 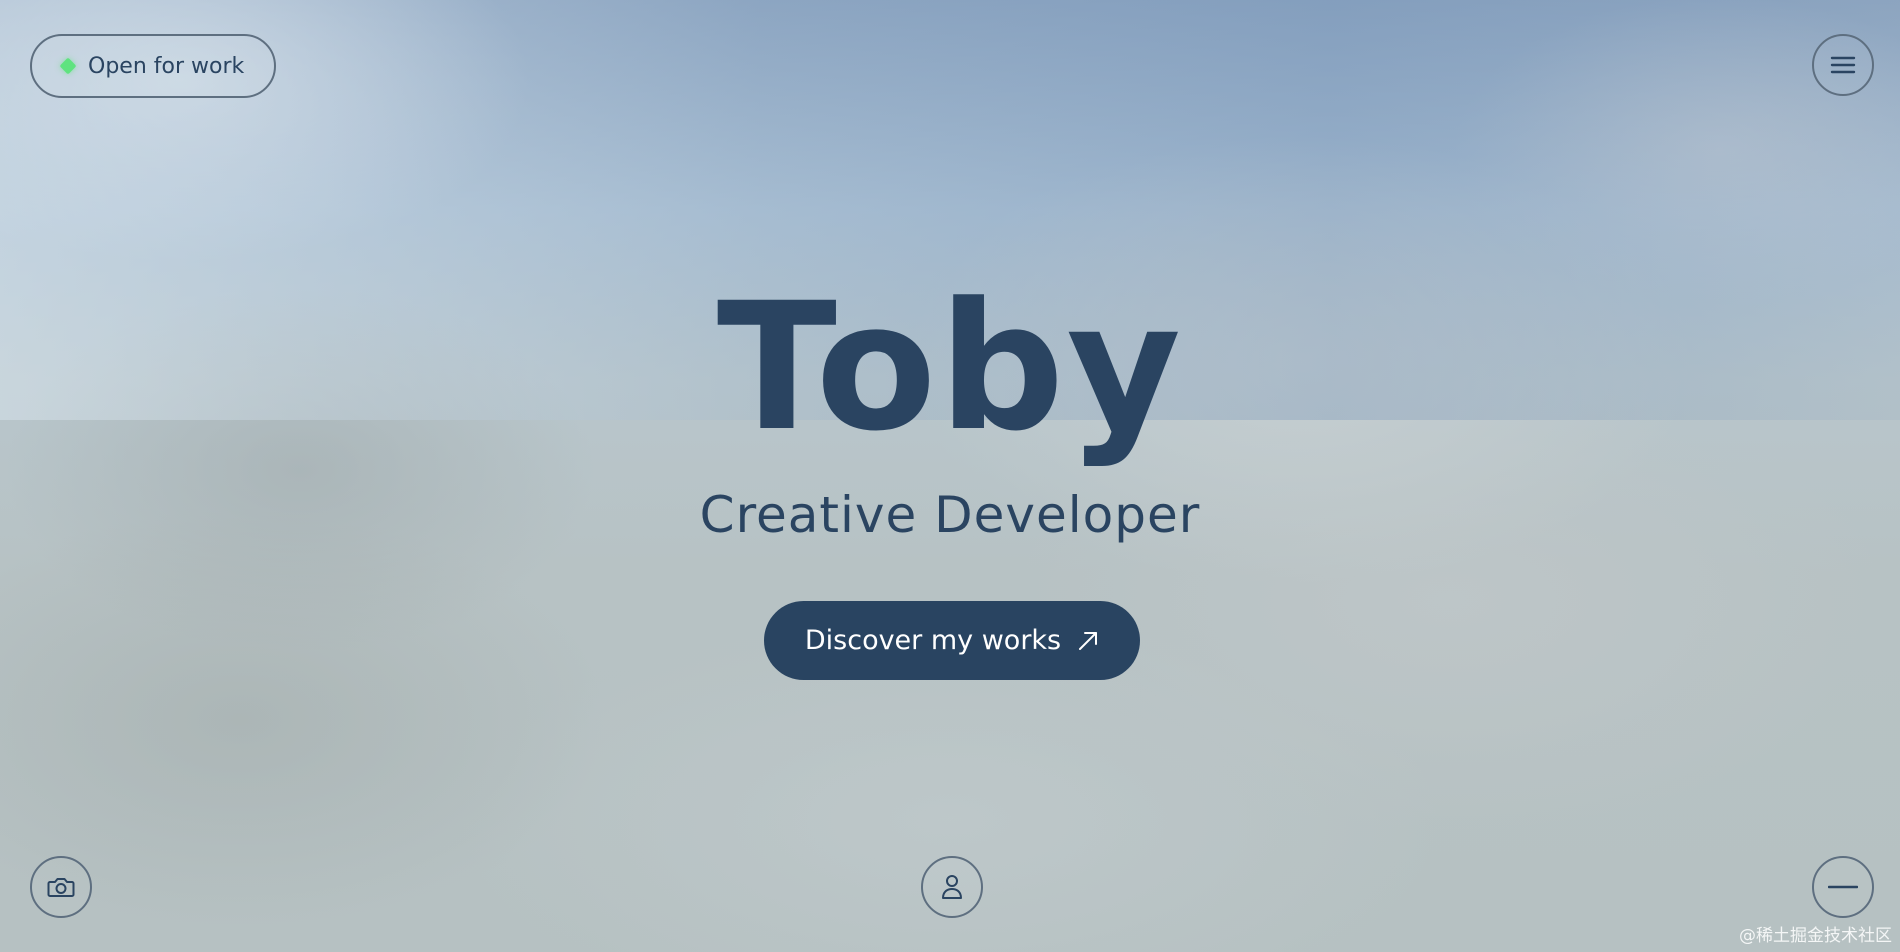 I want to click on user-icon, so click(x=952, y=887).